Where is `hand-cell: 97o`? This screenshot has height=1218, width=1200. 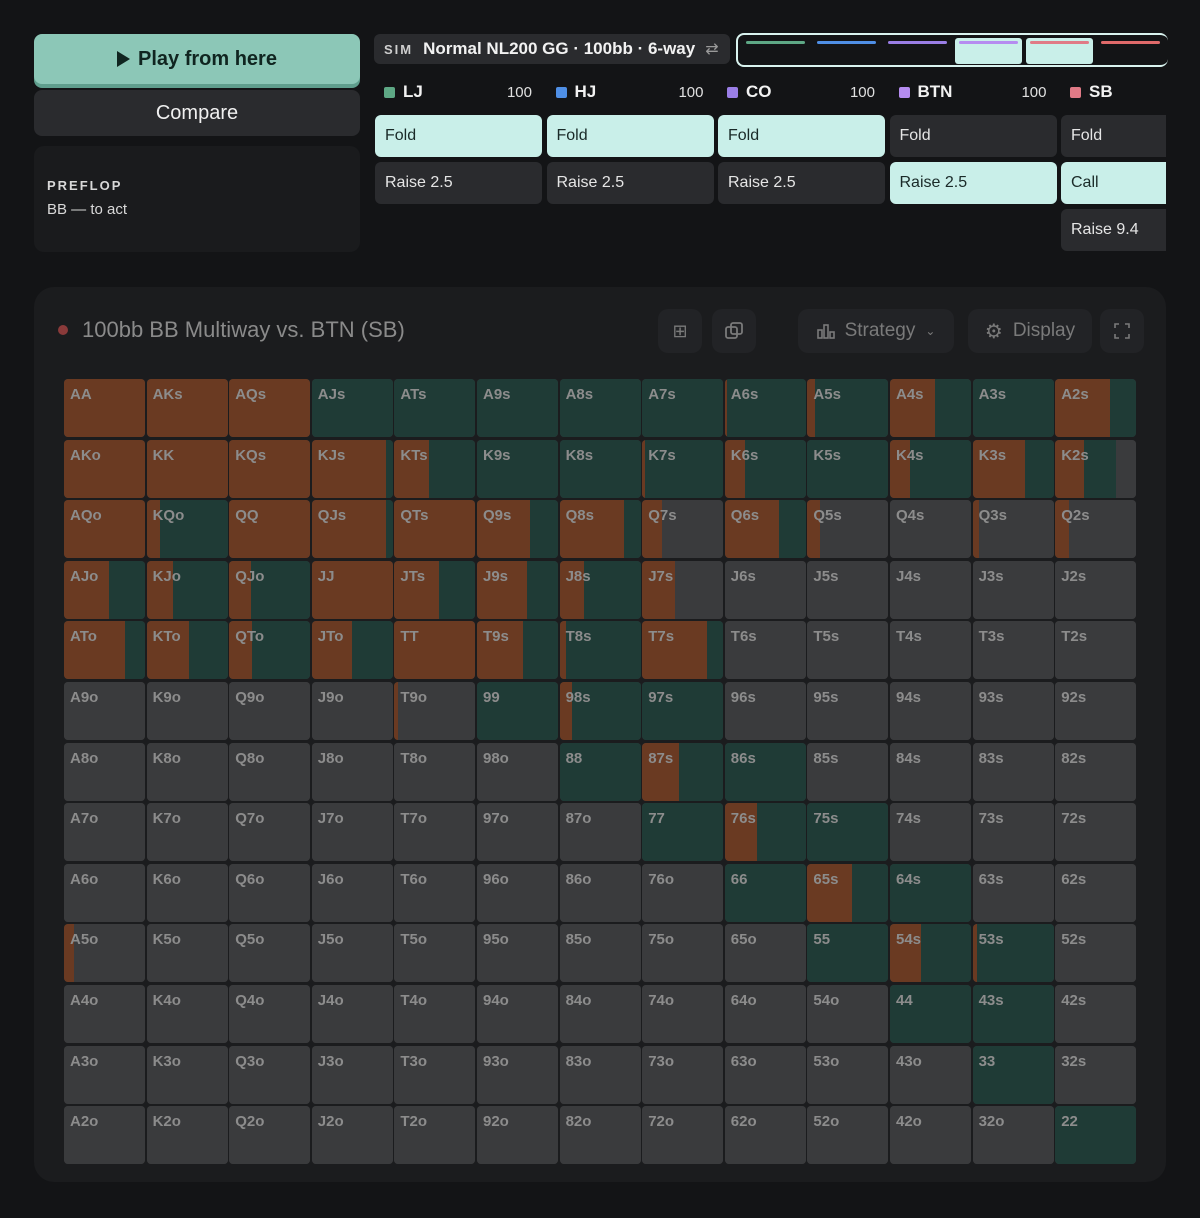
hand-cell: 97o is located at coordinates (517, 832).